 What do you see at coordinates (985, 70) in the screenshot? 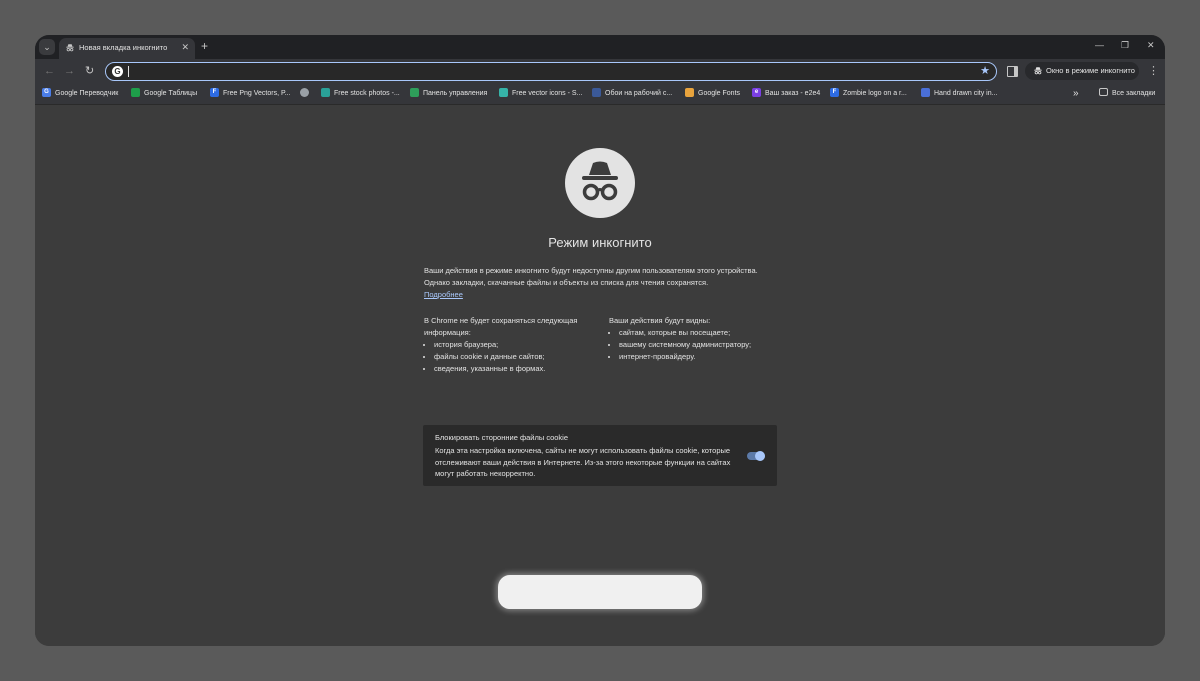
I see `star-icon: ★` at bounding box center [985, 70].